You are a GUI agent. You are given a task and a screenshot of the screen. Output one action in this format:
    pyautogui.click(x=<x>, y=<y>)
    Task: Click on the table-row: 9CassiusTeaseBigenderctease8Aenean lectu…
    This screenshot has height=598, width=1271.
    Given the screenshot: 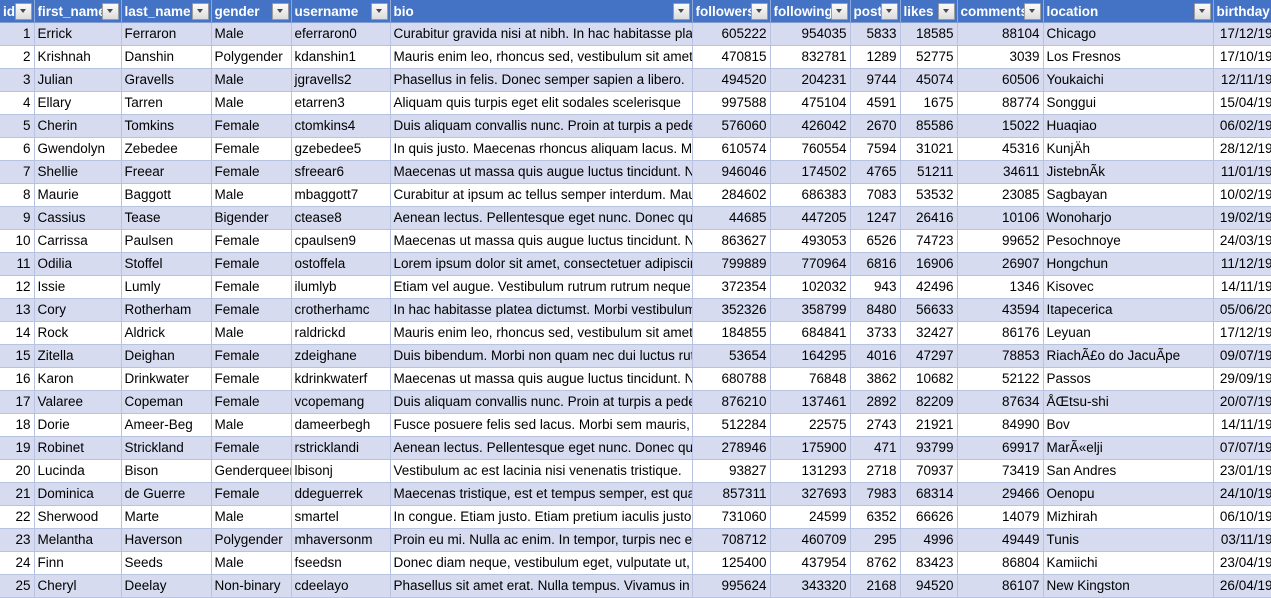 What is the action you would take?
    pyautogui.click(x=635, y=218)
    